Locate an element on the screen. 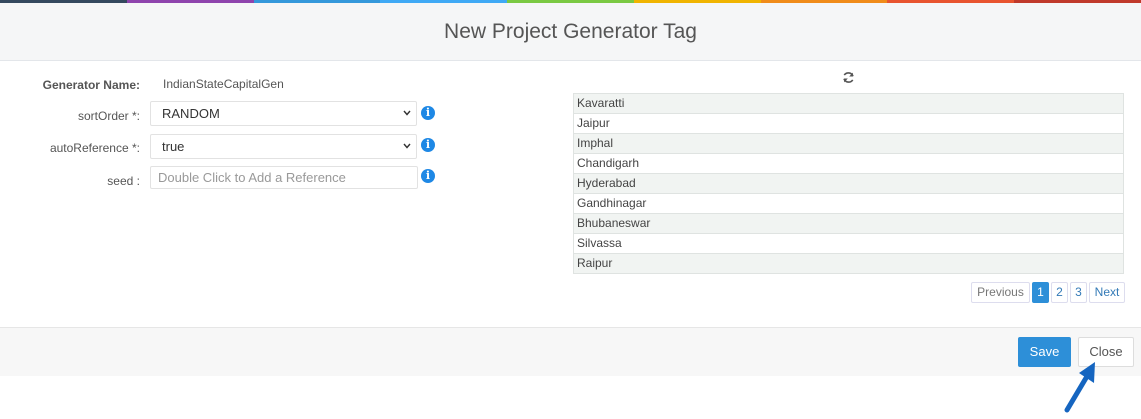  pagination: Previous 1 2 3 Next is located at coordinates (1047, 292).